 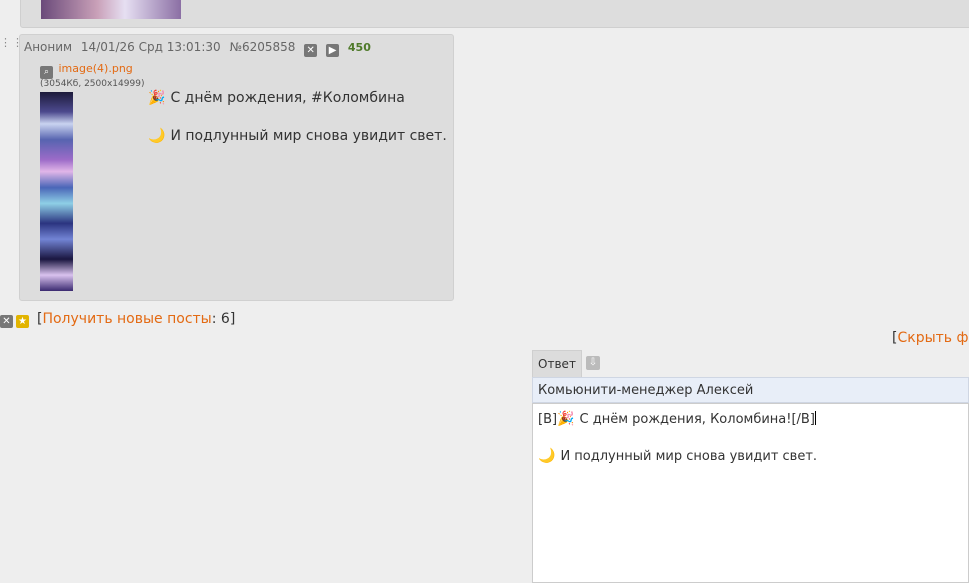 What do you see at coordinates (297, 136) in the screenshot?
I see `post-line: 🌙 И подлунный мир снова увидит свет.` at bounding box center [297, 136].